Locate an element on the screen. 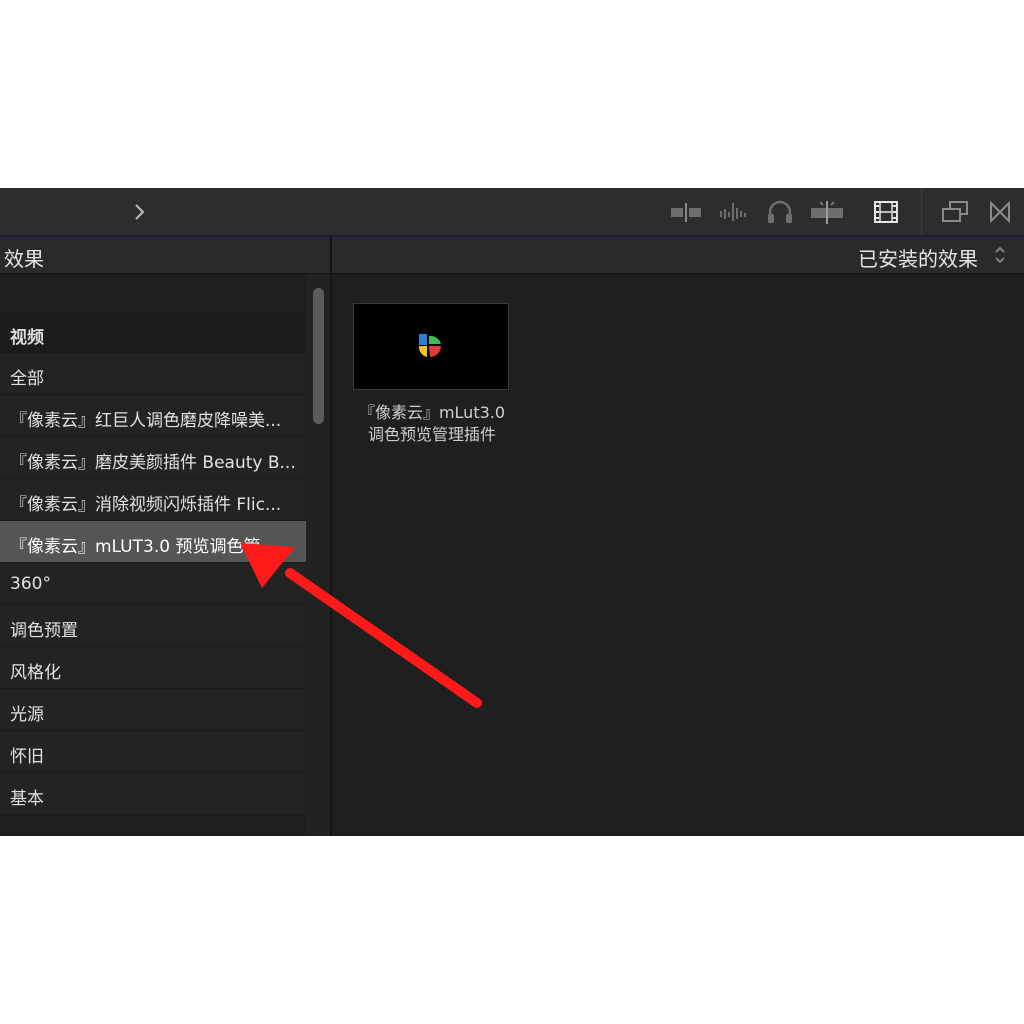 This screenshot has width=1024, height=1024. sidebar-item-label: 基本 is located at coordinates (27, 799).